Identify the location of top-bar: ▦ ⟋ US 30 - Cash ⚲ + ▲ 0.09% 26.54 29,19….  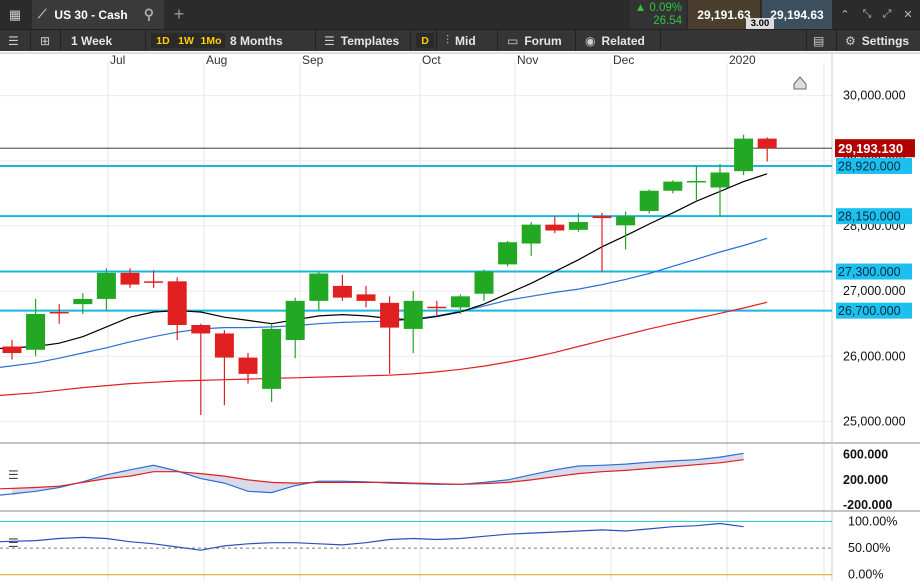
(460, 14).